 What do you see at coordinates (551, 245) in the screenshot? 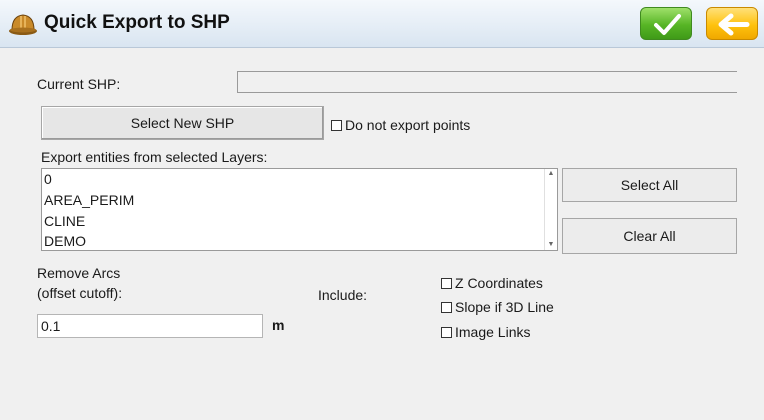
I see `scroll-down-icon: ▼` at bounding box center [551, 245].